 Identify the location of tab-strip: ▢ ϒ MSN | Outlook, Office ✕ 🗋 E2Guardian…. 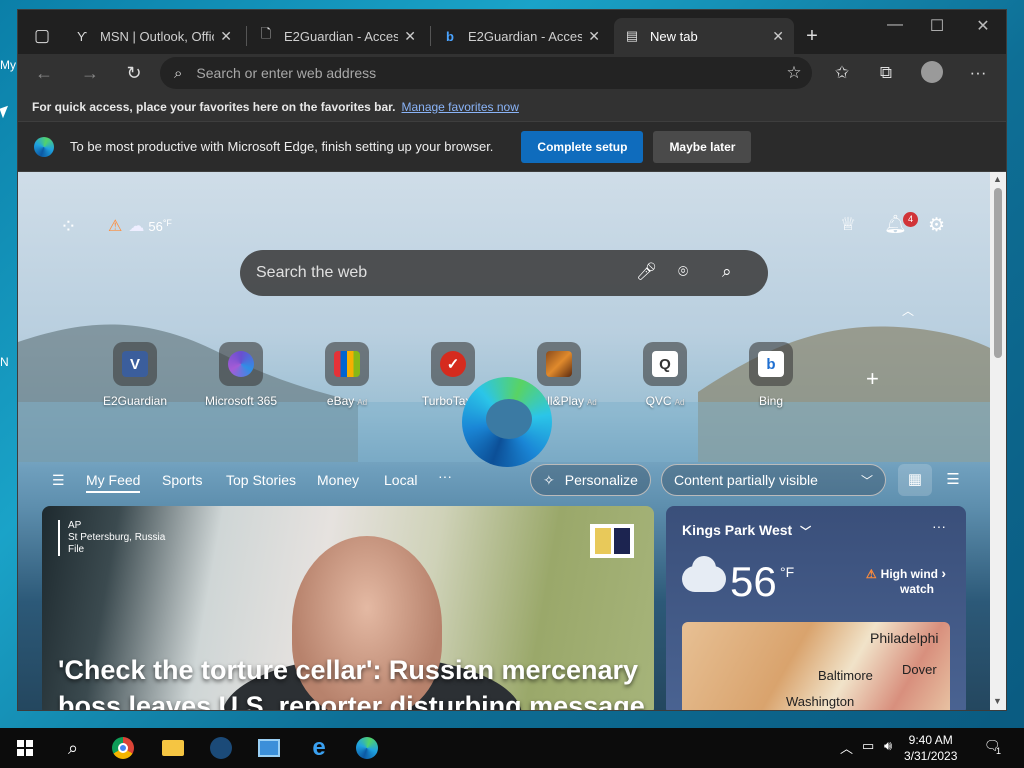
(512, 32).